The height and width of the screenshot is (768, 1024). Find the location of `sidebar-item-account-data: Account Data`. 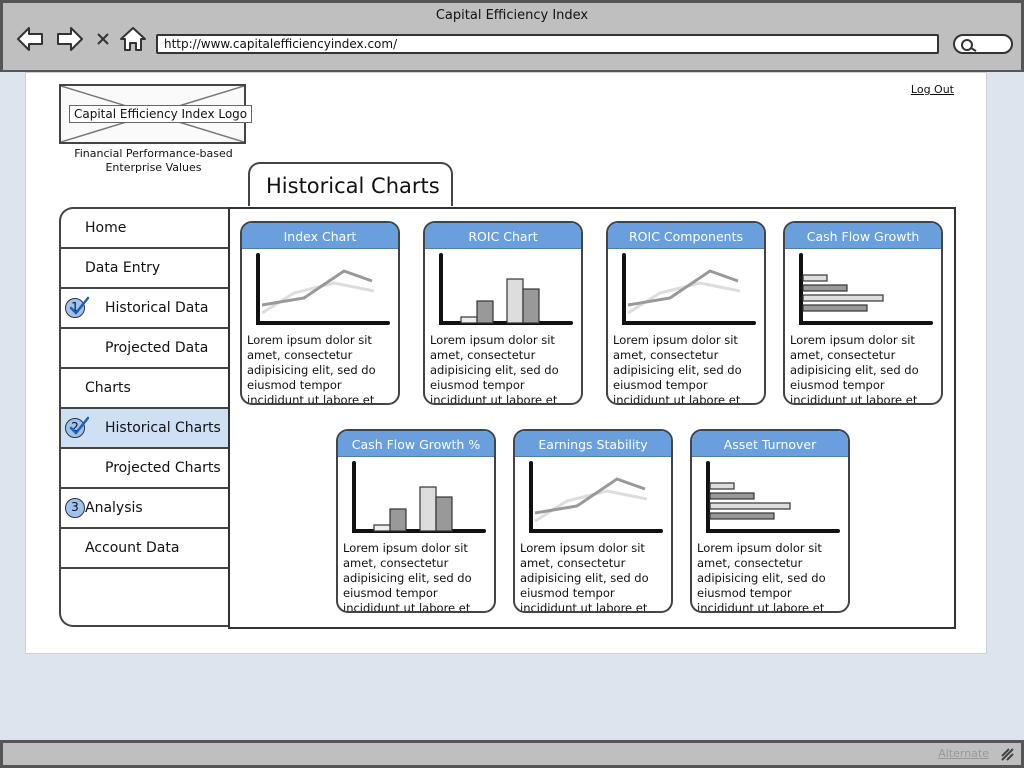

sidebar-item-account-data: Account Data is located at coordinates (145, 549).